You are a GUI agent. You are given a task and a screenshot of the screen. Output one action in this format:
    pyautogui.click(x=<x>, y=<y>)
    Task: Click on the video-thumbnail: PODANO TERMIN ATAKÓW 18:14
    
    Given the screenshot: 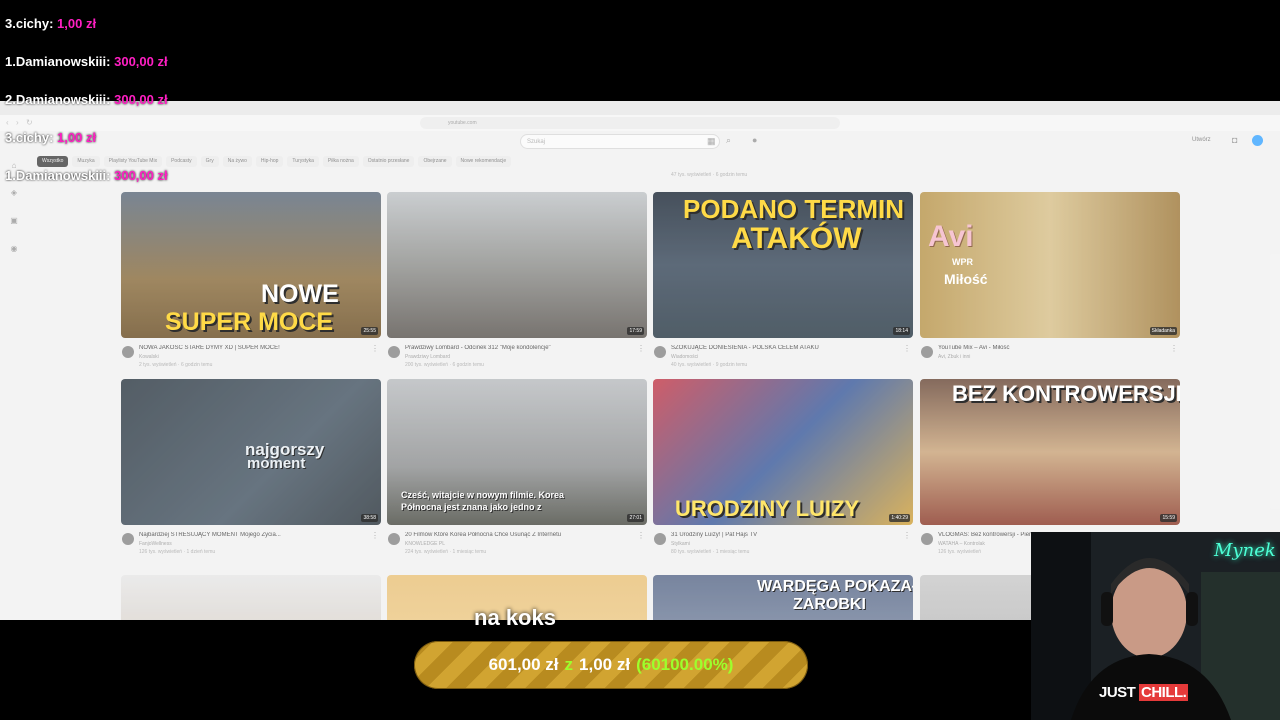 What is the action you would take?
    pyautogui.click(x=783, y=265)
    